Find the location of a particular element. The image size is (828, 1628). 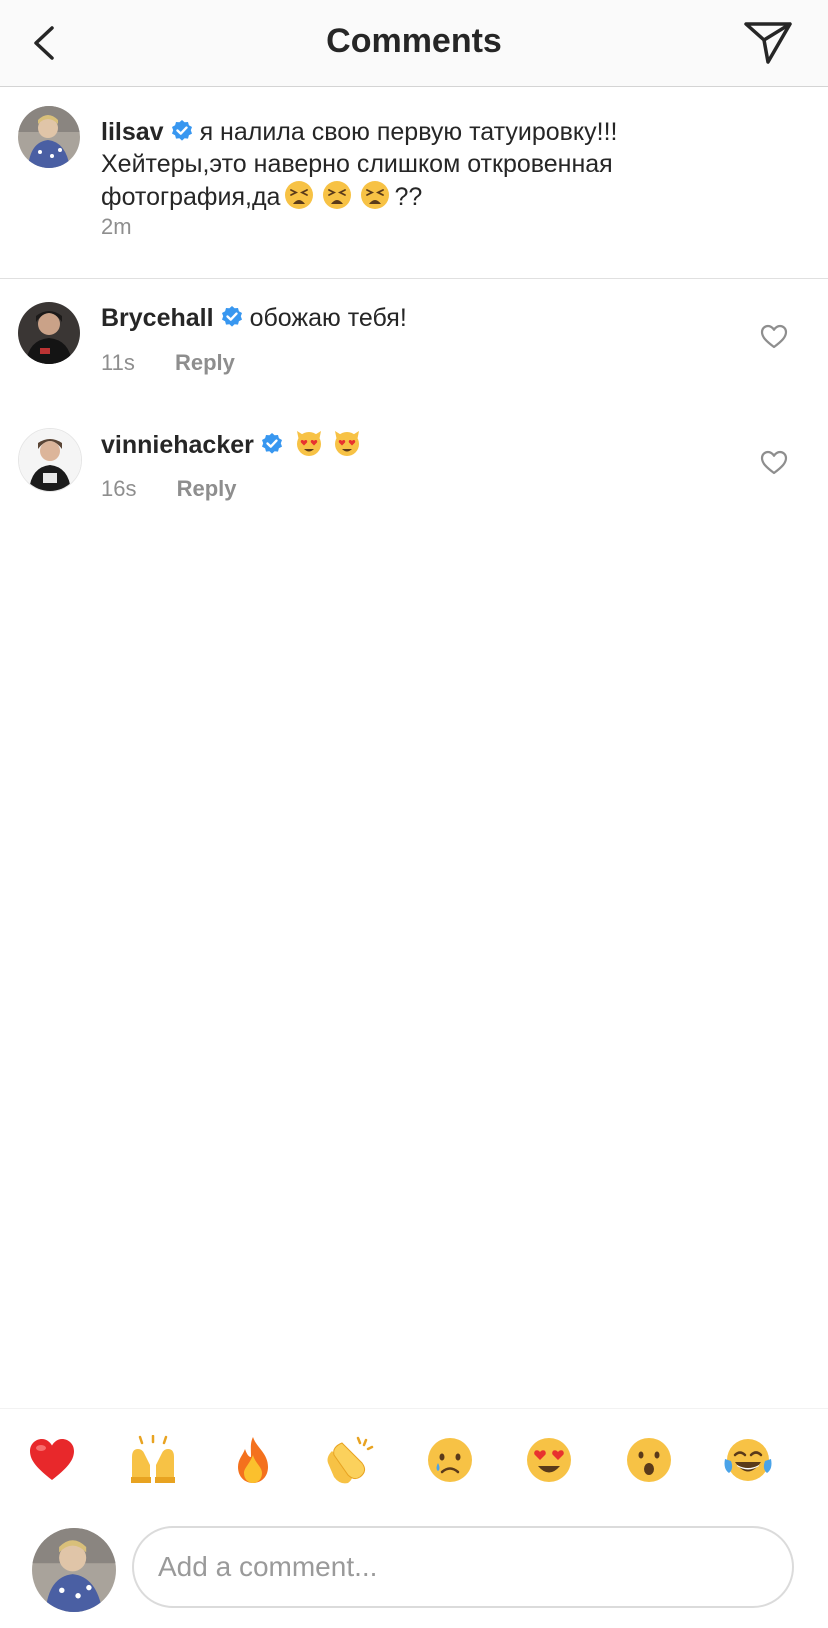

reaction-heart is located at coordinates (52, 1460).